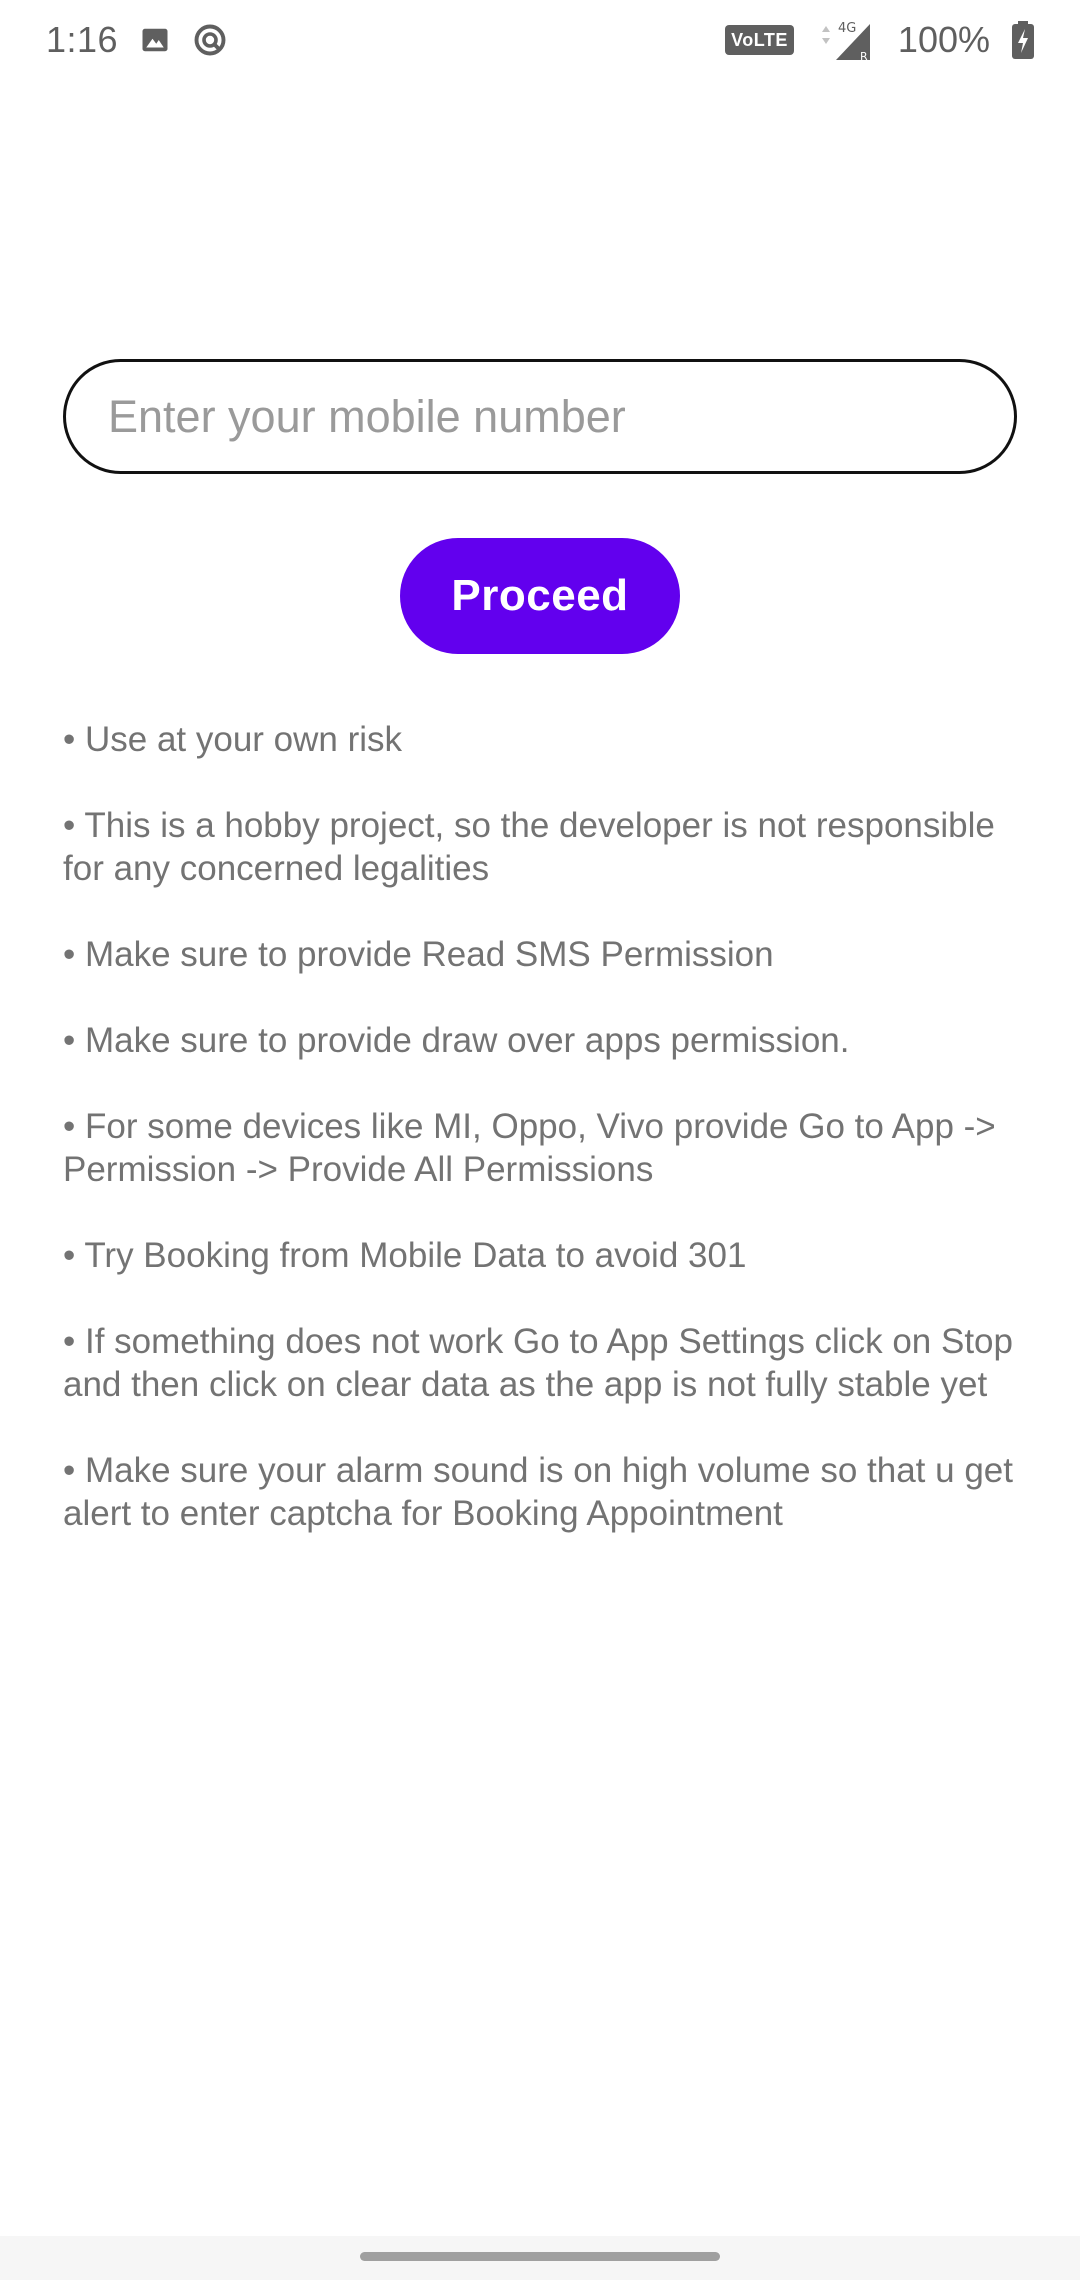 This screenshot has height=2280, width=1080. I want to click on navigation-bar, so click(540, 2258).